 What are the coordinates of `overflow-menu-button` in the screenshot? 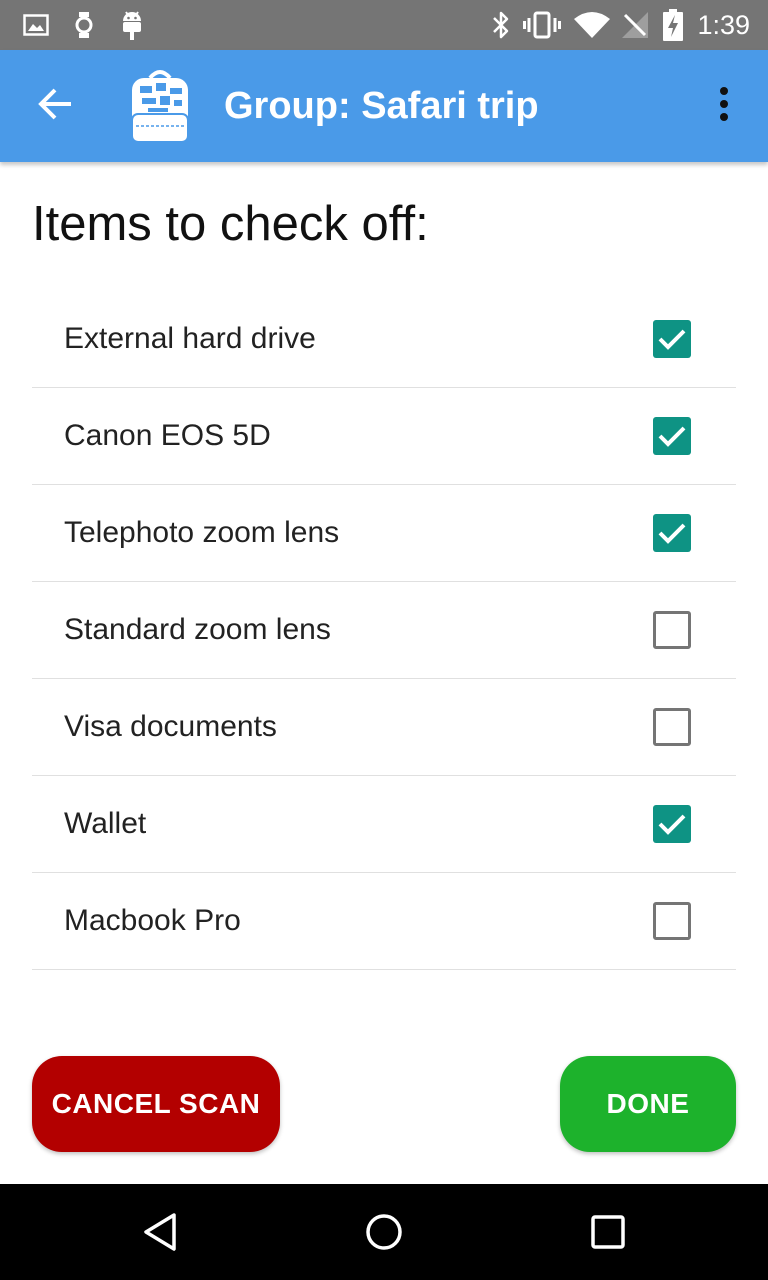 It's located at (724, 106).